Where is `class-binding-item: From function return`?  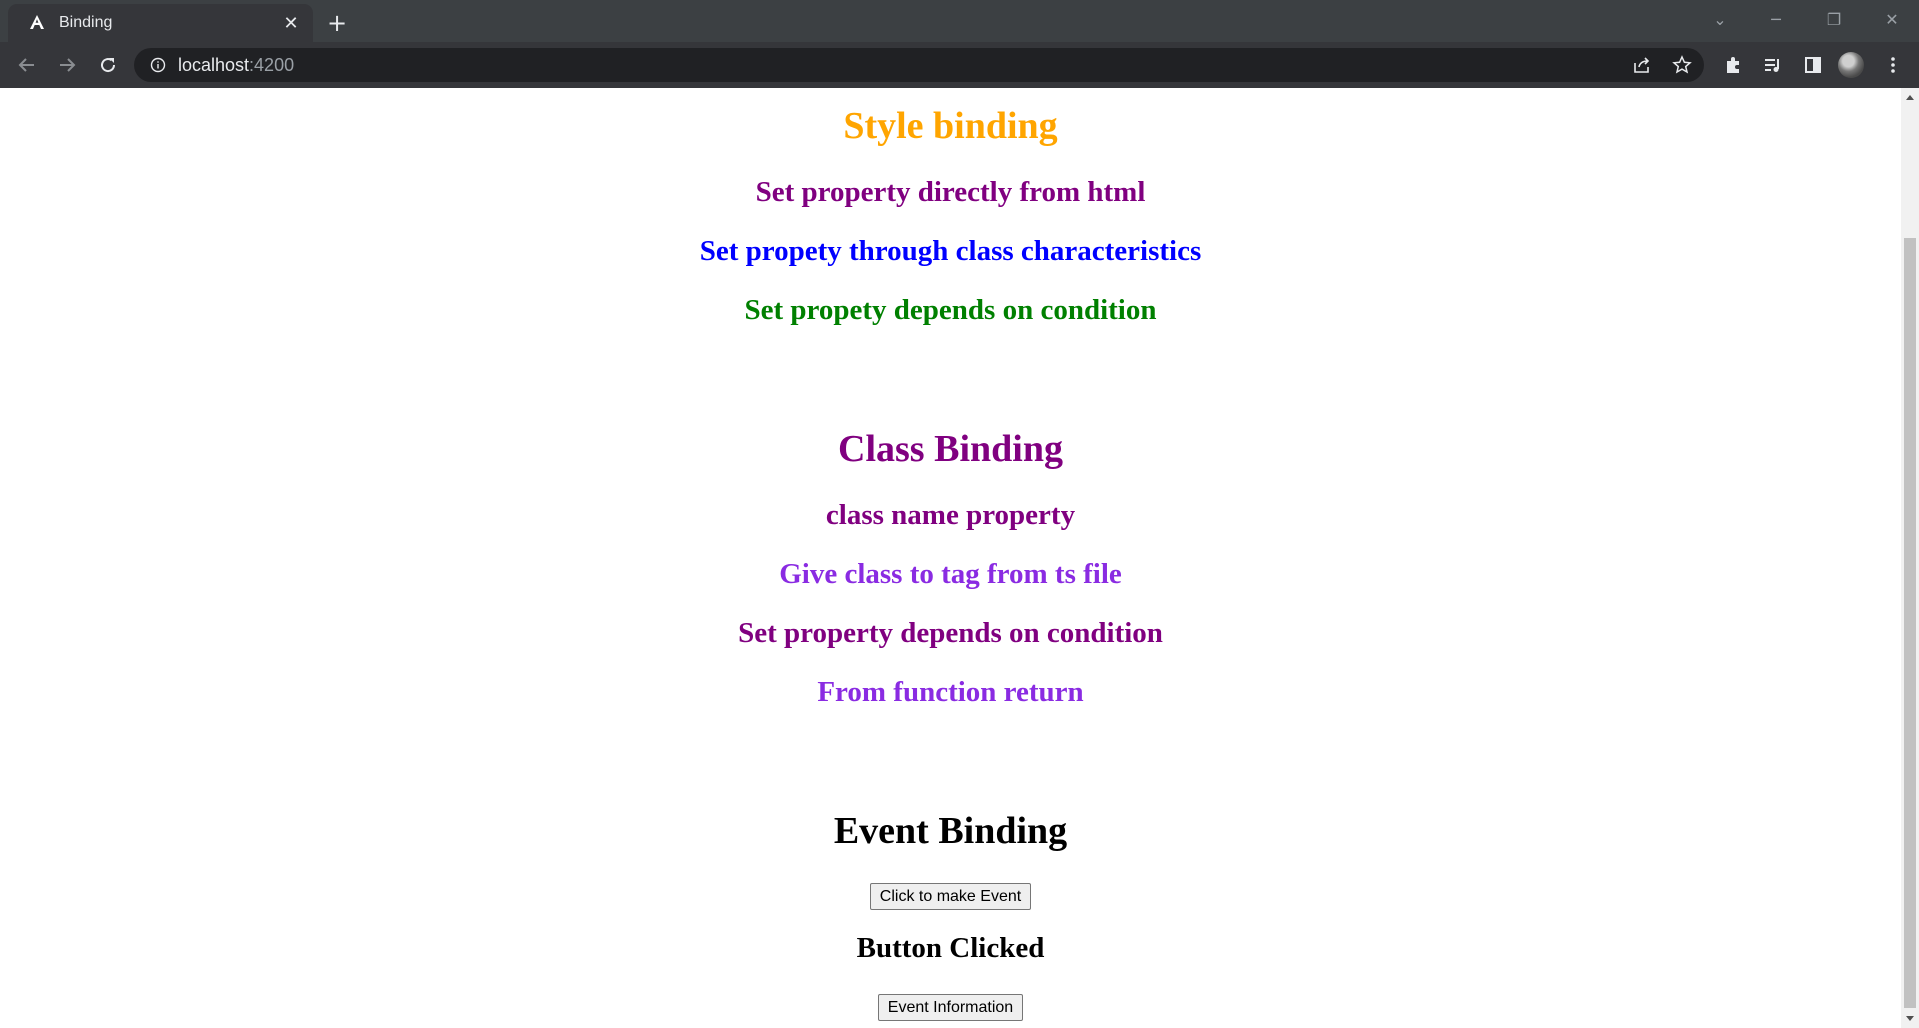 class-binding-item: From function return is located at coordinates (950, 692).